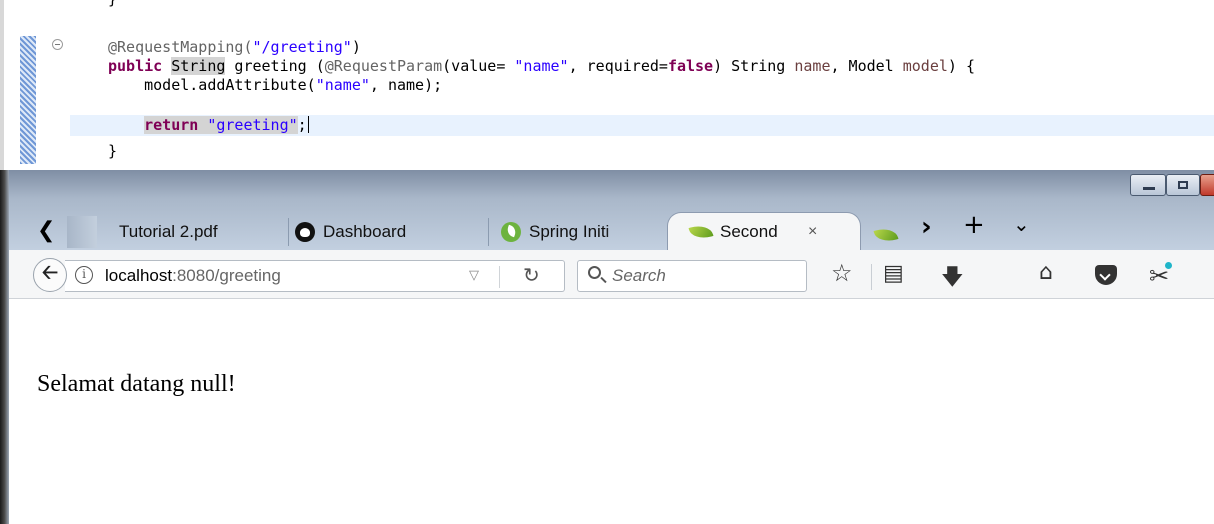 Image resolution: width=1214 pixels, height=524 pixels. I want to click on tab-second: Second ×, so click(764, 231).